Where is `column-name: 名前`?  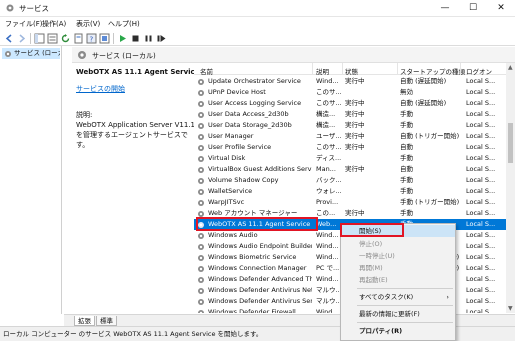 column-name: 名前 is located at coordinates (206, 71).